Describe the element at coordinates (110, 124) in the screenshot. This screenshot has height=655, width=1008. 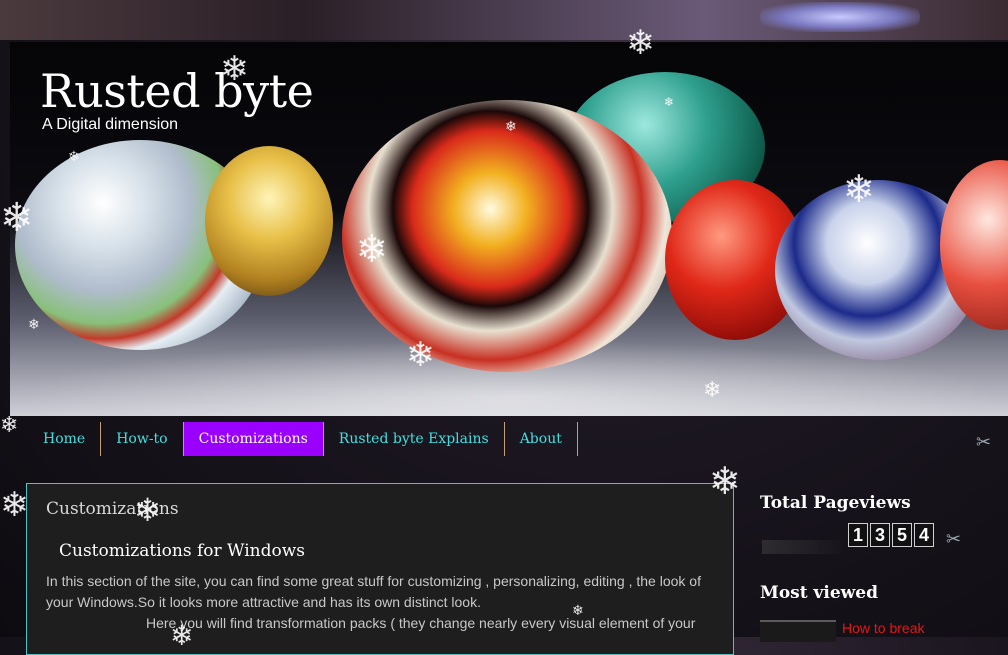
I see `blog-description: A Digital dimension` at that location.